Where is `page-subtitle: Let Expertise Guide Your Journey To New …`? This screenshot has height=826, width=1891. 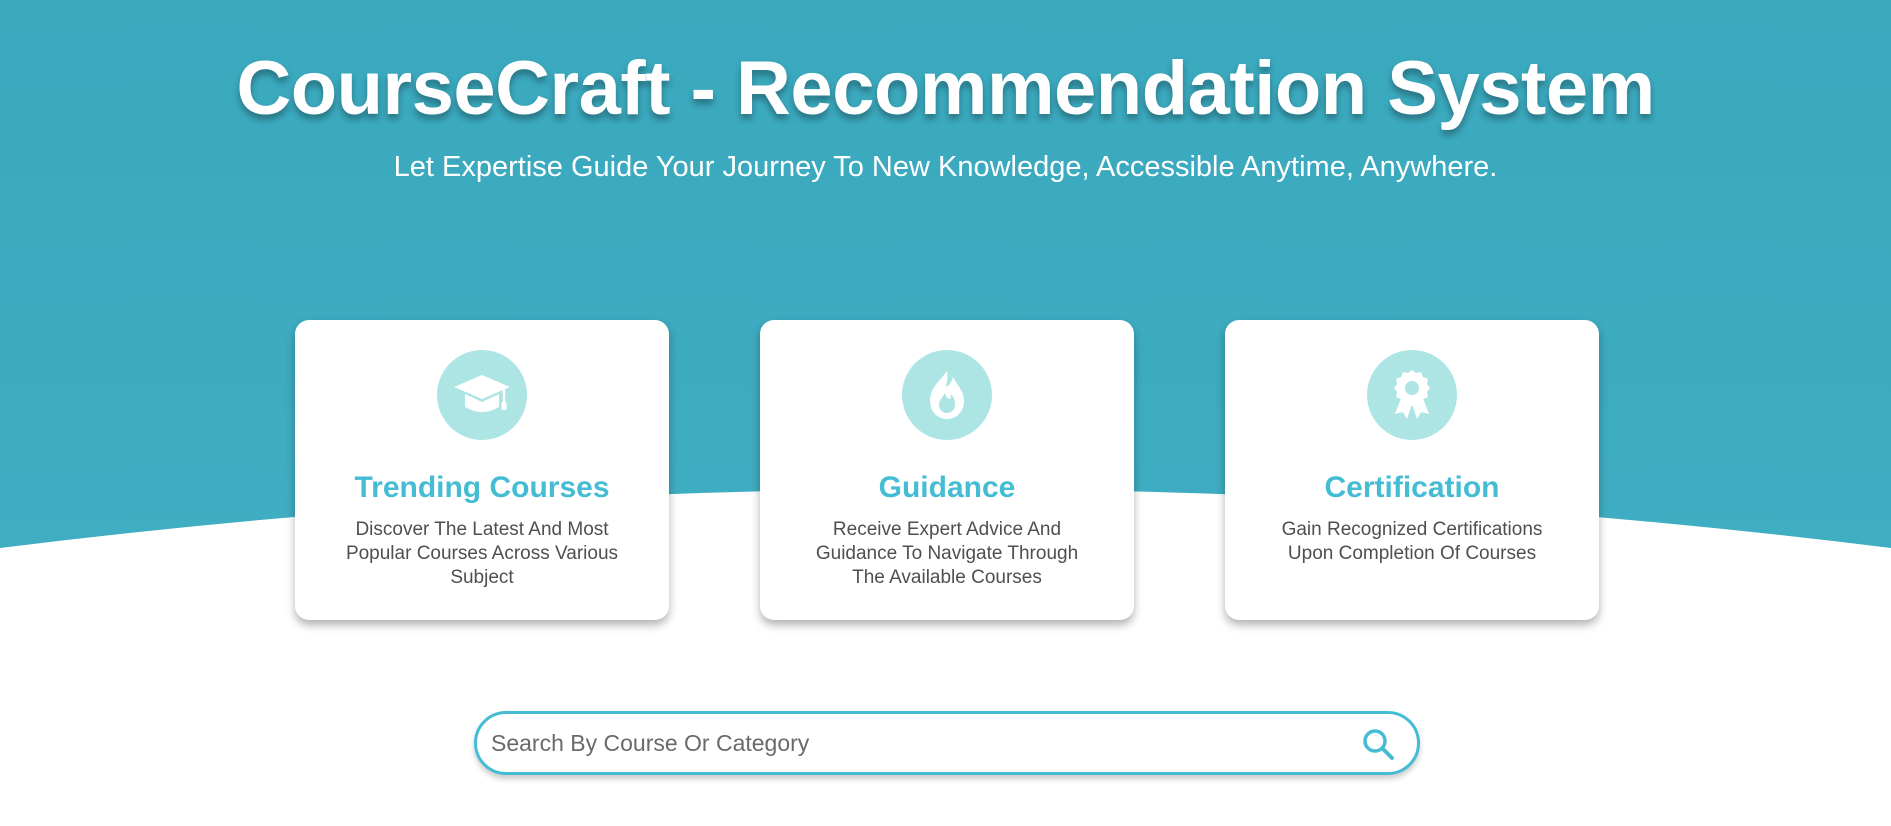 page-subtitle: Let Expertise Guide Your Journey To New … is located at coordinates (945, 167).